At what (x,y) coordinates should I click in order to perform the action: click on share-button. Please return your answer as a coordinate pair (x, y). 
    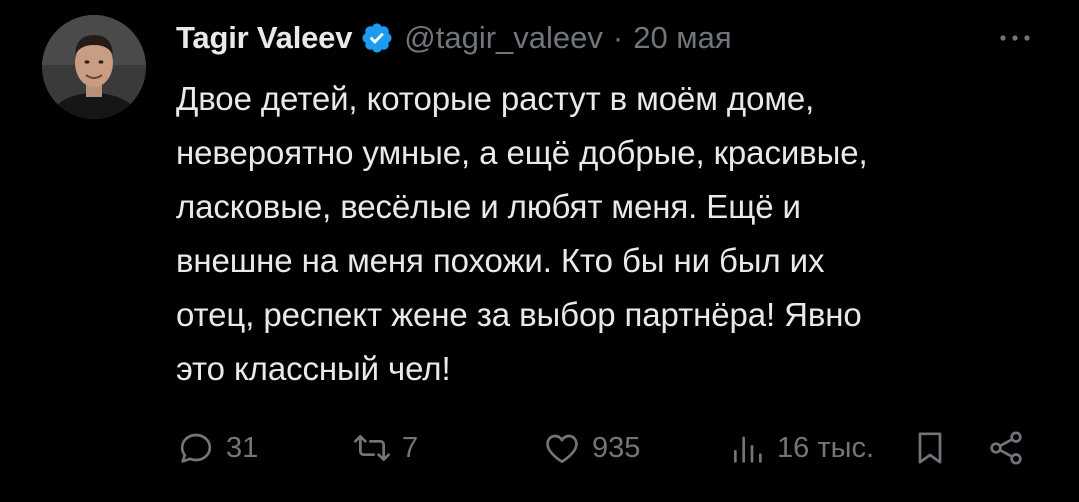
    Looking at the image, I should click on (1006, 448).